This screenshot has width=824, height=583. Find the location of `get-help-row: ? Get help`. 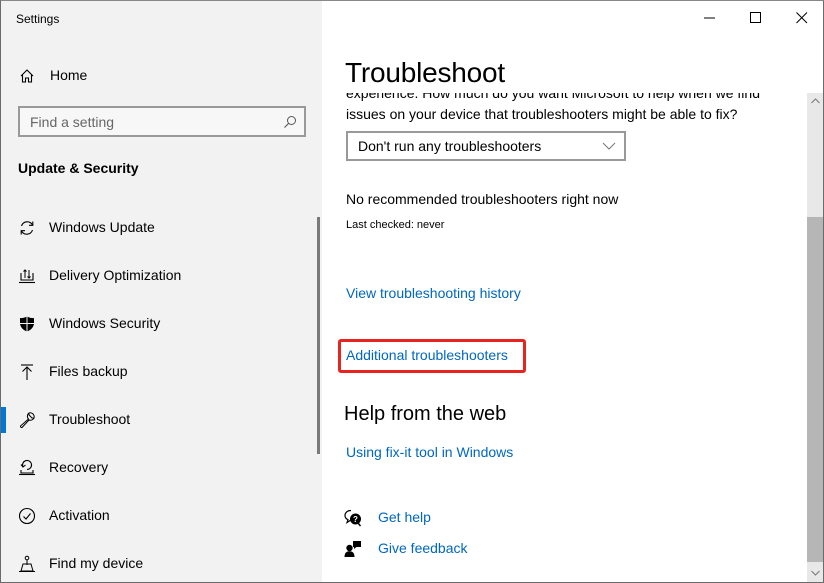

get-help-row: ? Get help is located at coordinates (444, 518).